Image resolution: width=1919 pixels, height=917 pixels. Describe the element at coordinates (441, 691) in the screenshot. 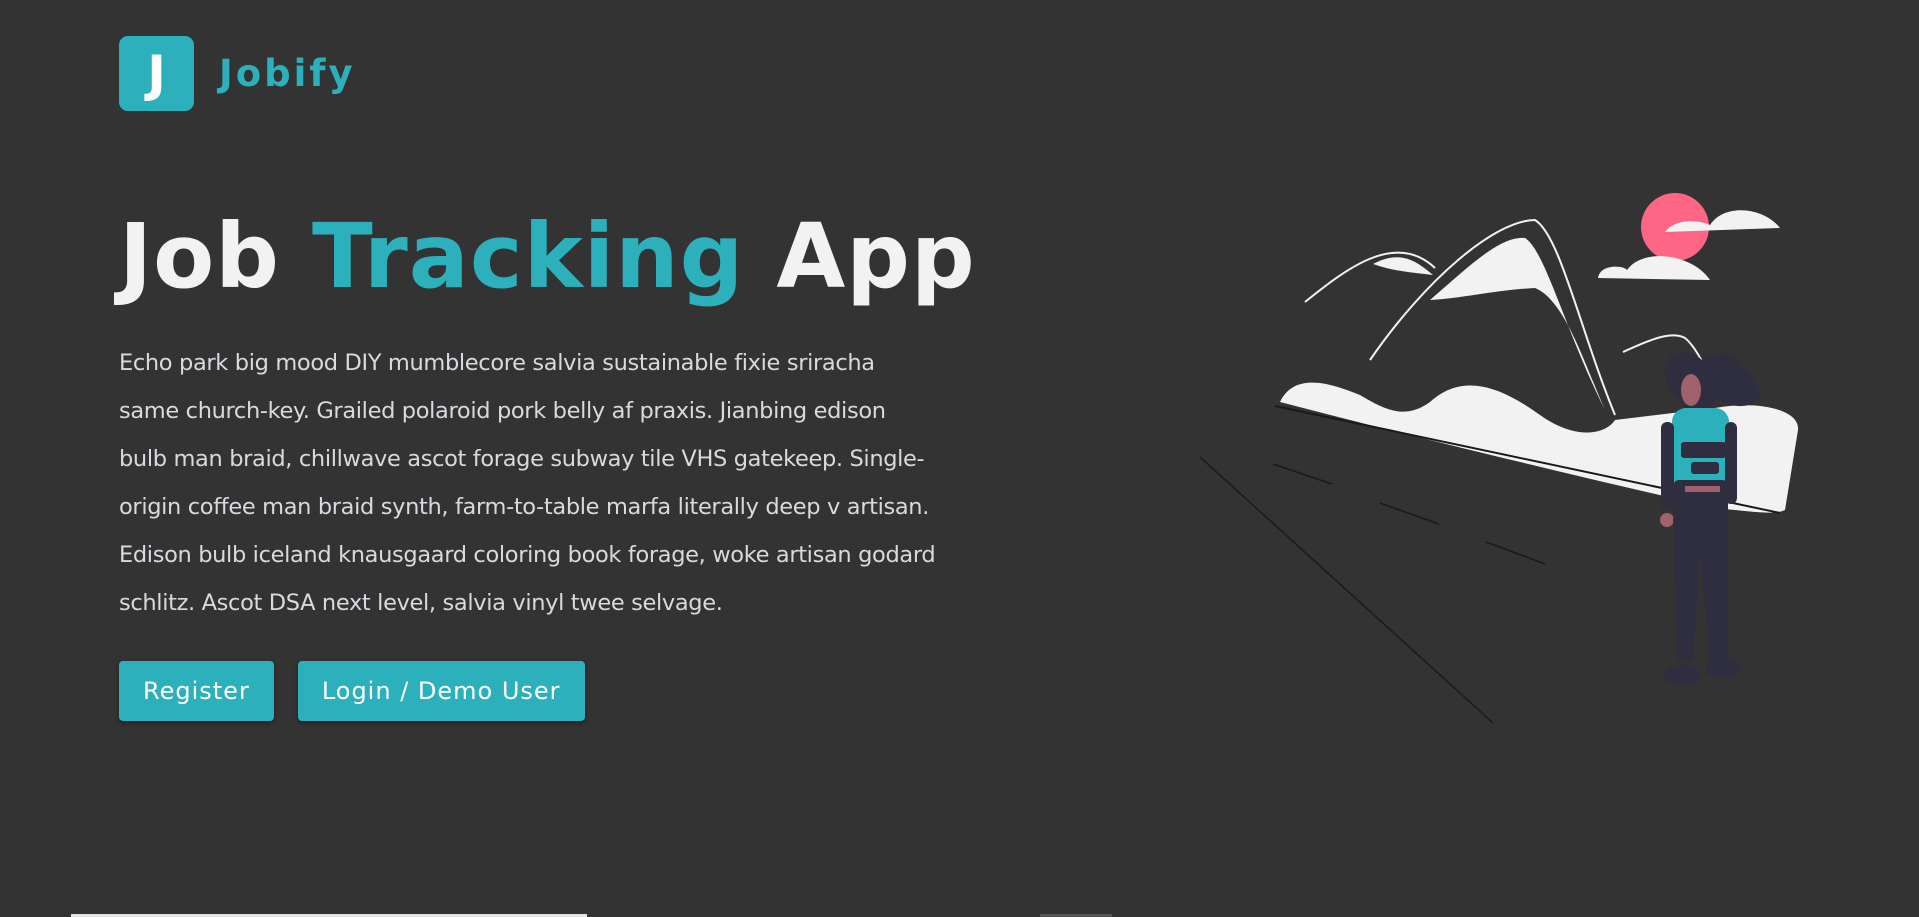

I see `login-demo-button: Login / Demo User` at that location.